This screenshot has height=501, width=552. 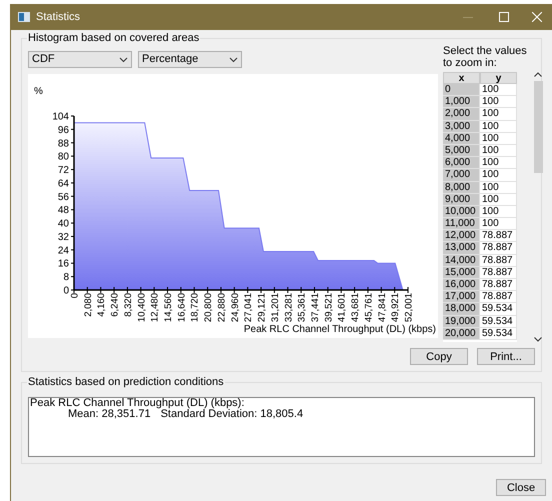 What do you see at coordinates (461, 212) in the screenshot?
I see `row-header-cell: 10,000` at bounding box center [461, 212].